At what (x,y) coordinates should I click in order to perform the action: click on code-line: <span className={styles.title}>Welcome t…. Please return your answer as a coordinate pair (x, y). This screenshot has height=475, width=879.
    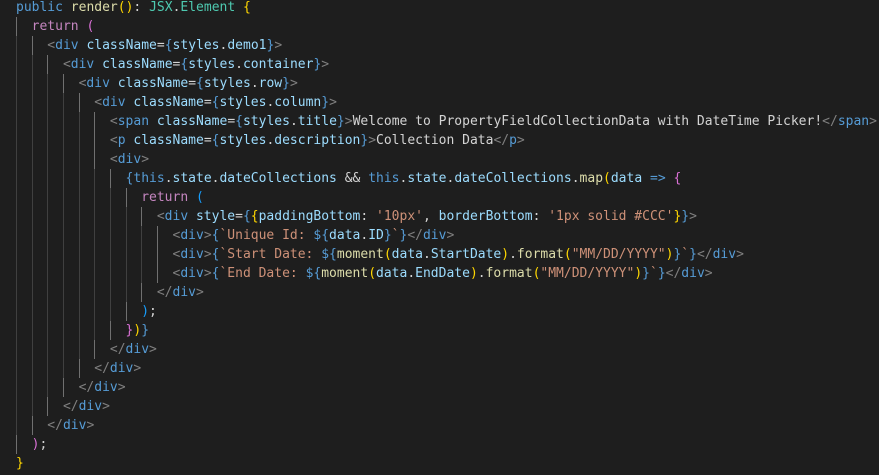
    Looking at the image, I should click on (438, 121).